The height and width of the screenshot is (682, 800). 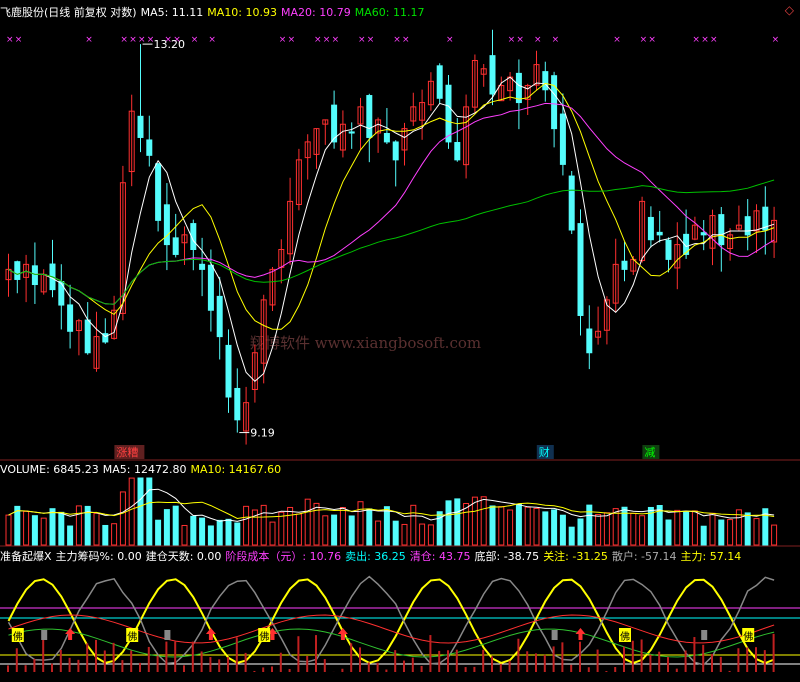 What do you see at coordinates (127, 452) in the screenshot?
I see `event-tag: 涨糟` at bounding box center [127, 452].